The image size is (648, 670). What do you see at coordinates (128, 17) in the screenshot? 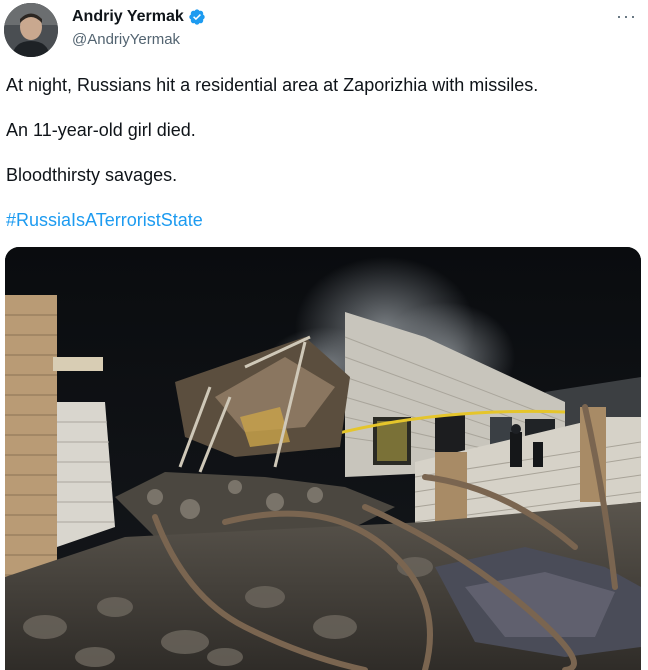
I see `author-display-name: Andriy Yermak` at bounding box center [128, 17].